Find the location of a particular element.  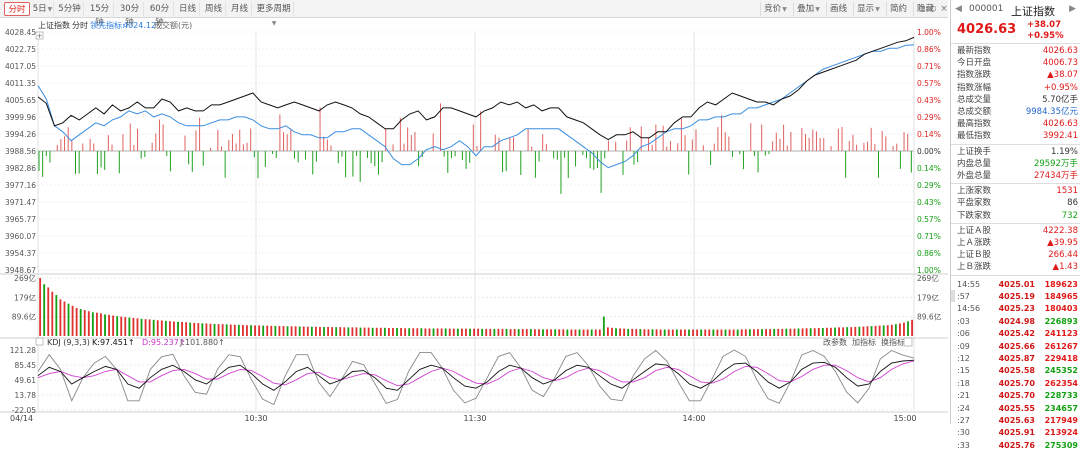

tool-button: 叠加▼ is located at coordinates (808, 9).